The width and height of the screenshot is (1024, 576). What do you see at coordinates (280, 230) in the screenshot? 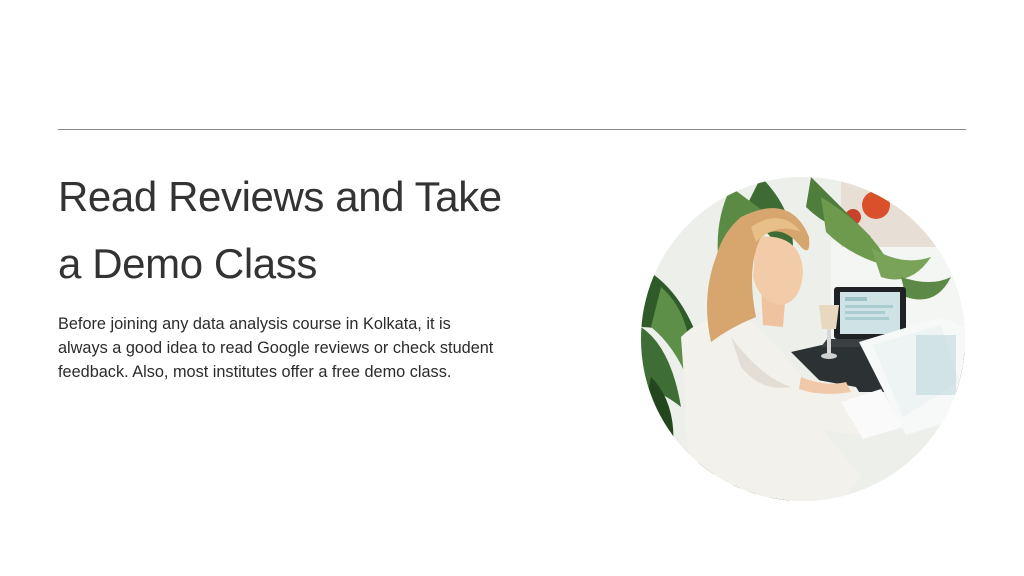
I see `slide-title: Read Reviews and Take a Demo Class` at bounding box center [280, 230].